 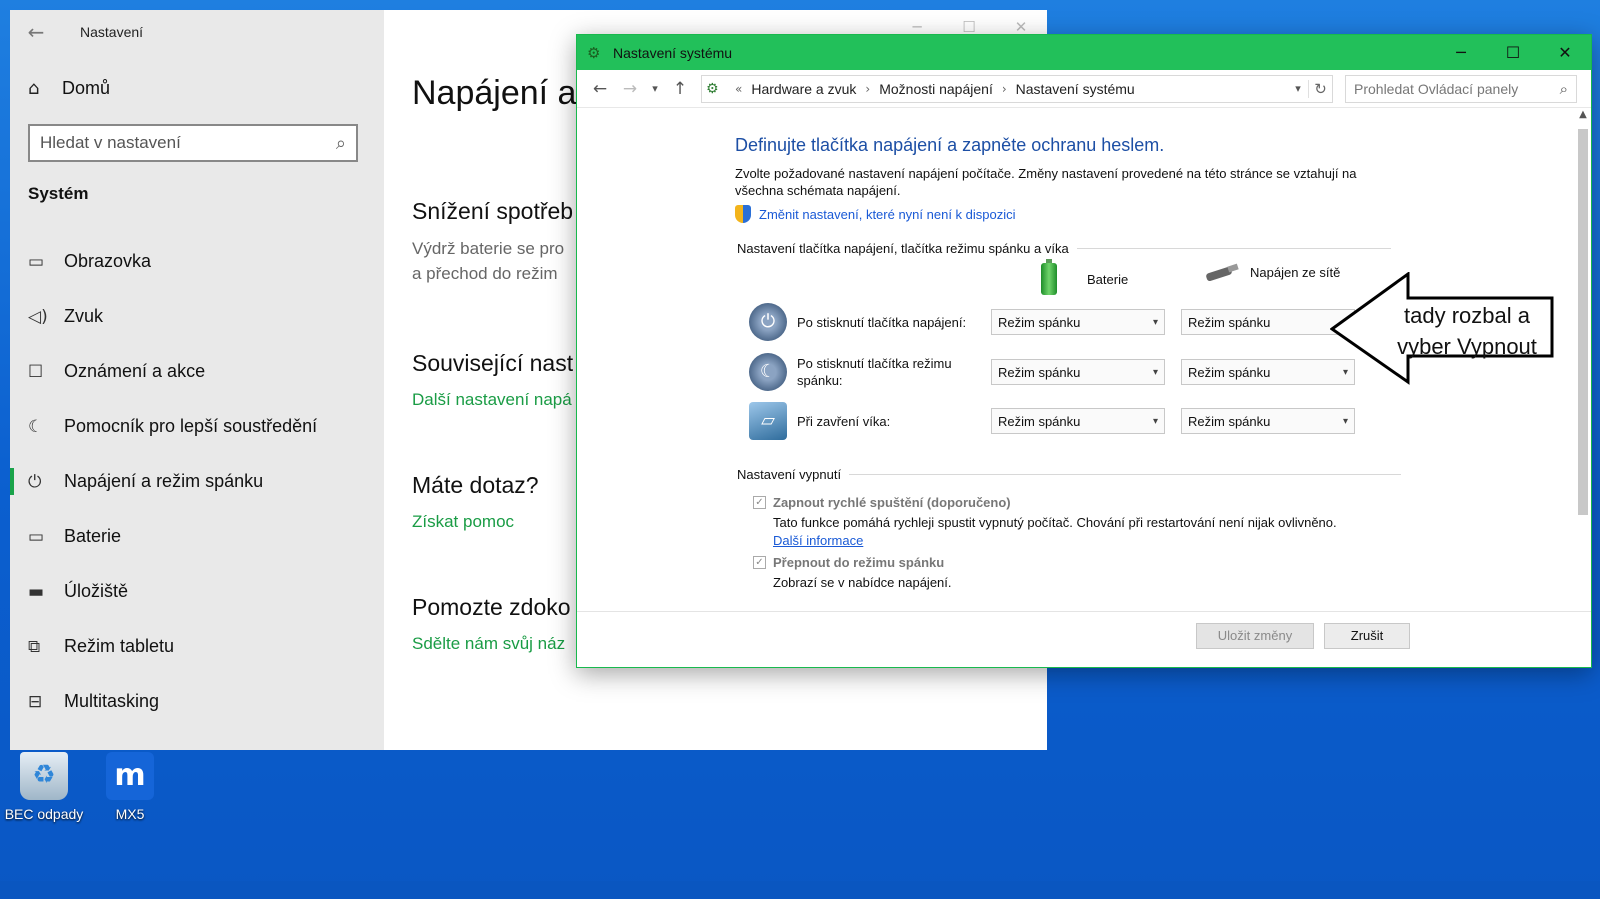 I want to click on close-icon: ✕, so click(x=1565, y=52).